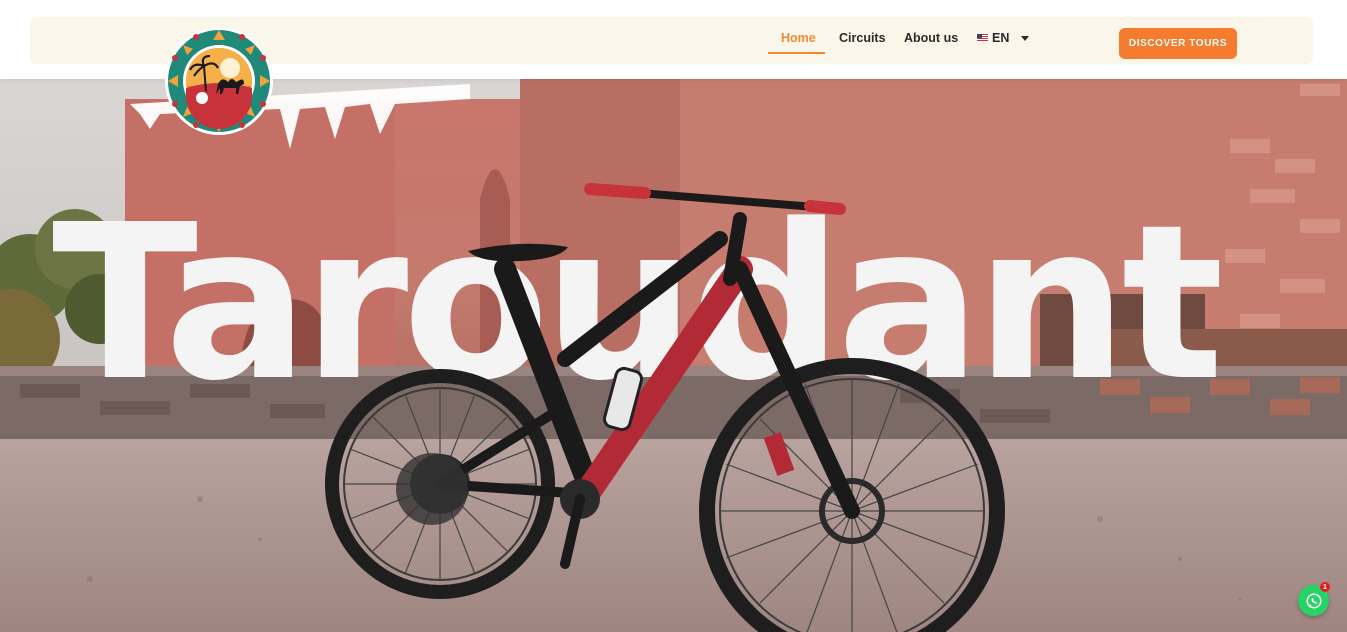 This screenshot has height=632, width=1347. What do you see at coordinates (796, 53) in the screenshot?
I see `nav-active-underline` at bounding box center [796, 53].